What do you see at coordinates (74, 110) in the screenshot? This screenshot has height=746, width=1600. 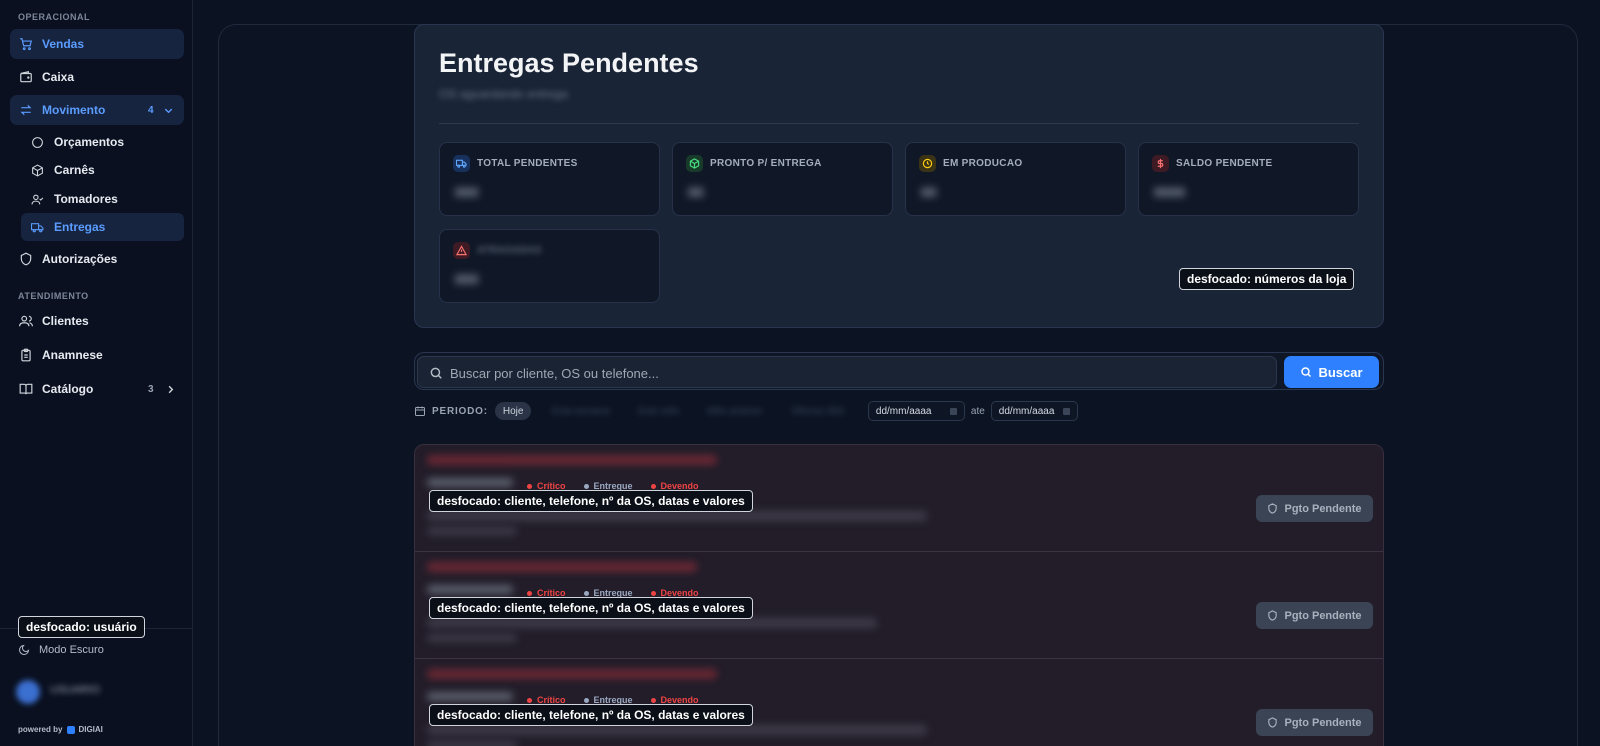 I see `sidebar-item-label: Movimento` at bounding box center [74, 110].